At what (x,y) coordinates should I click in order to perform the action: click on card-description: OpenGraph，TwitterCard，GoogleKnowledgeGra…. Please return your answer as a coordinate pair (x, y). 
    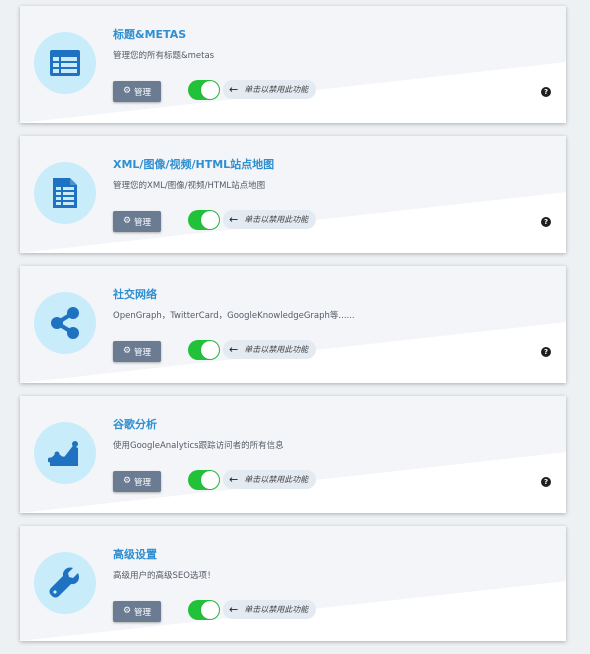
    Looking at the image, I should click on (234, 316).